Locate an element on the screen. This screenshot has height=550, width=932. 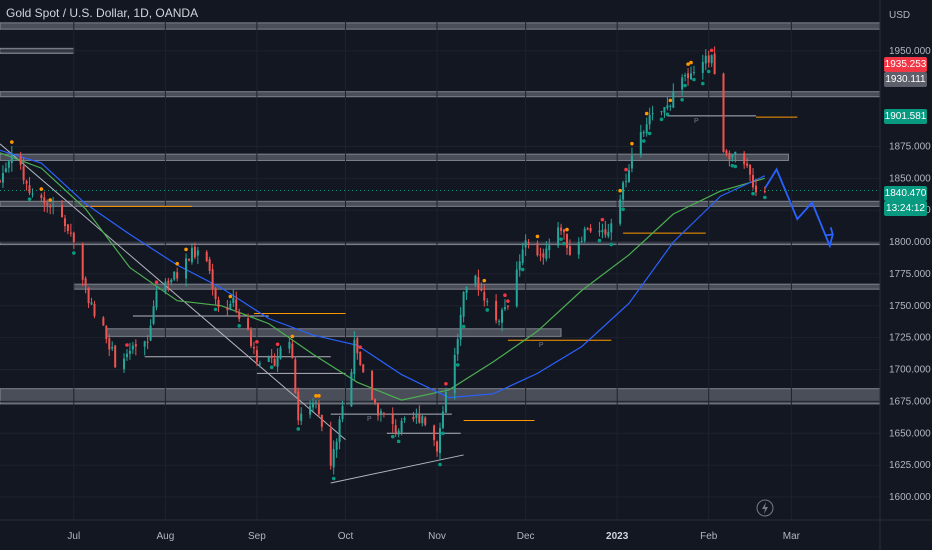
price-tag: 1901.581 is located at coordinates (905, 116).